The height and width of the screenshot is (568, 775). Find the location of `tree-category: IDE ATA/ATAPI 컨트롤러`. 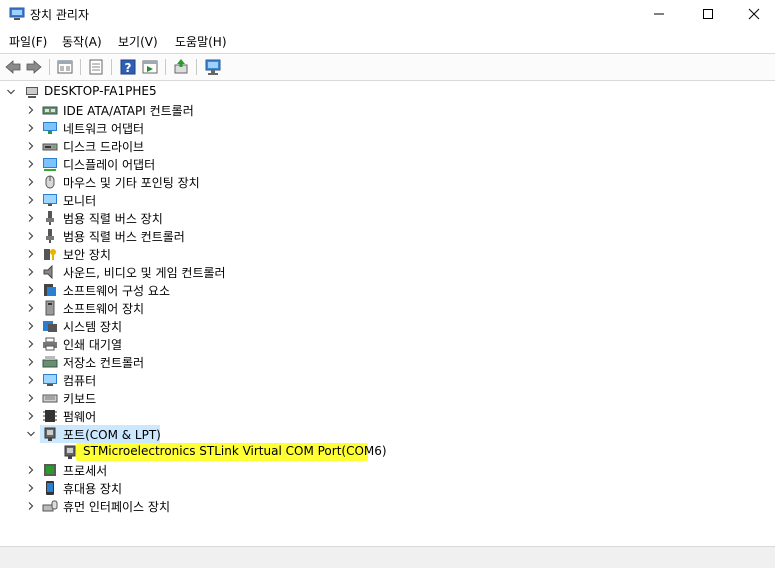

tree-category: IDE ATA/ATAPI 컨트롤러 is located at coordinates (387, 110).